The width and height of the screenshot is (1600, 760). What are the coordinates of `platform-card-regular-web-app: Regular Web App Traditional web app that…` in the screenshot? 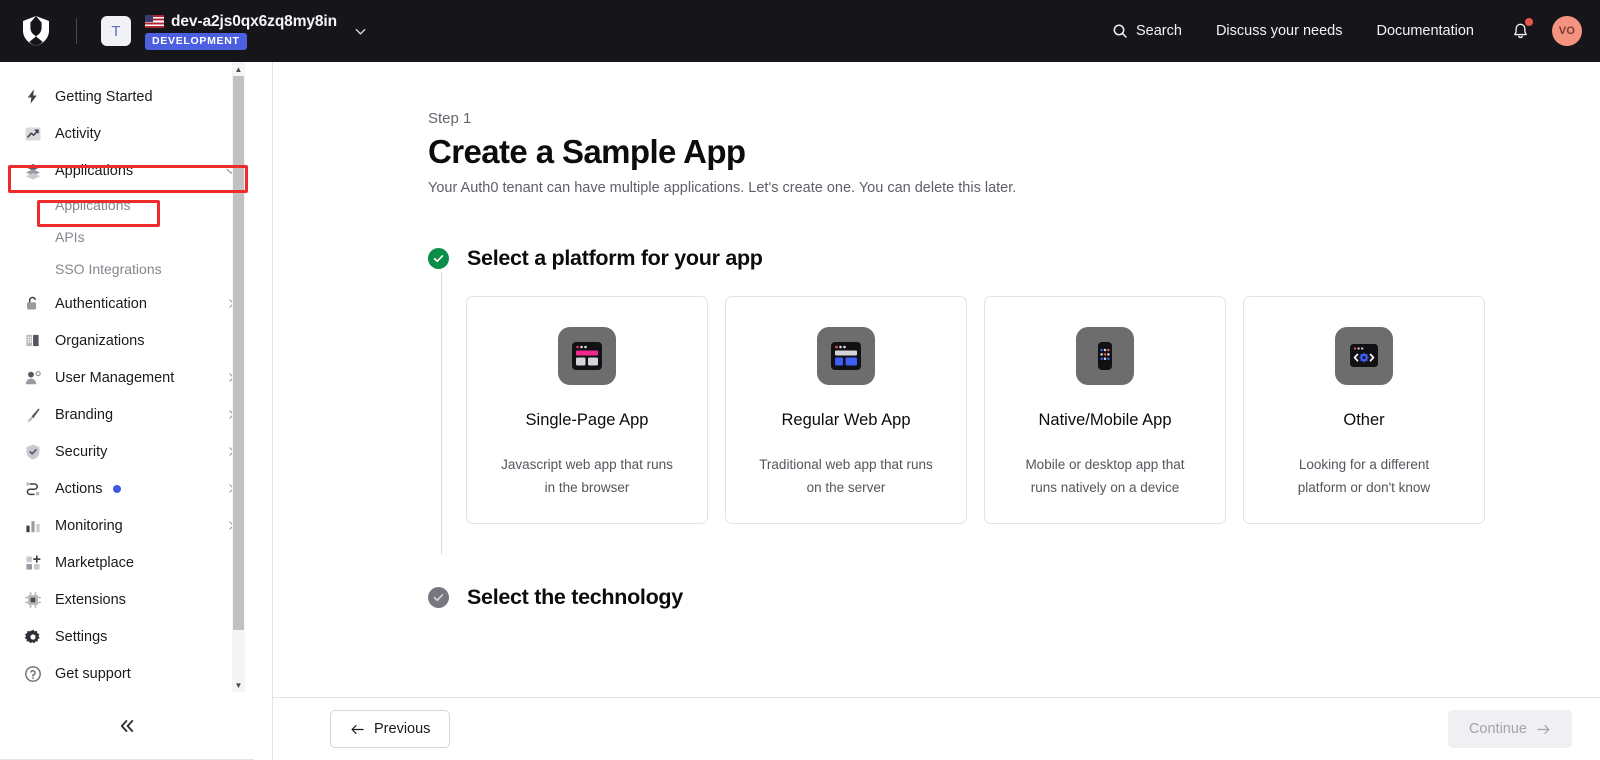 It's located at (846, 410).